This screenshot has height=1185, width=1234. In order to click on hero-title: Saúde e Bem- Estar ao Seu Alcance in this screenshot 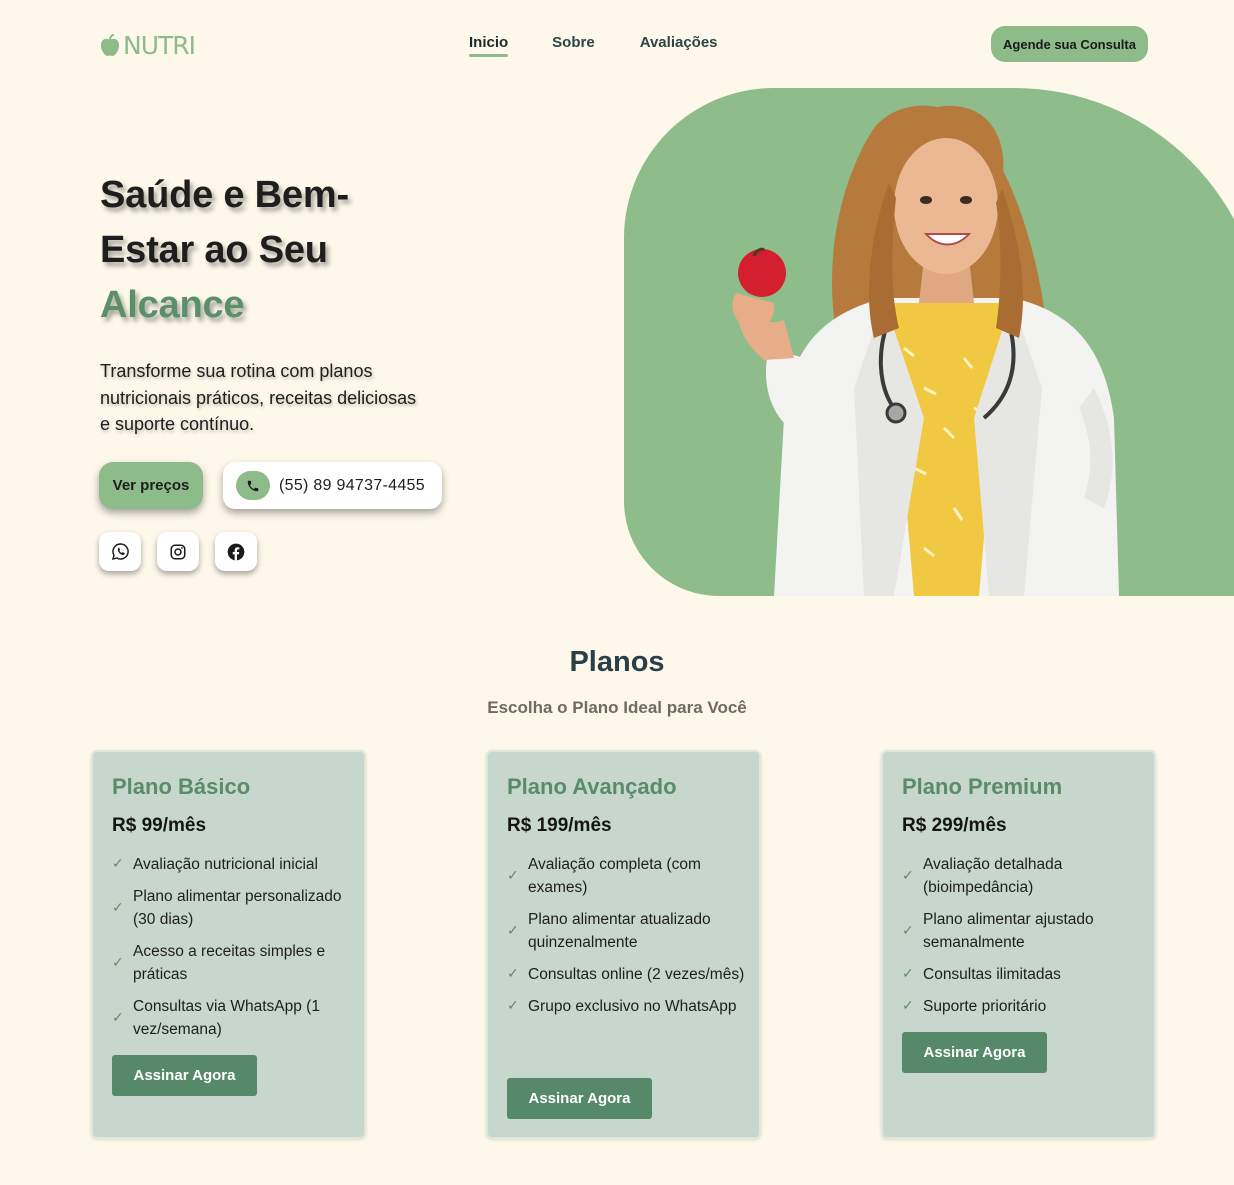, I will do `click(260, 250)`.